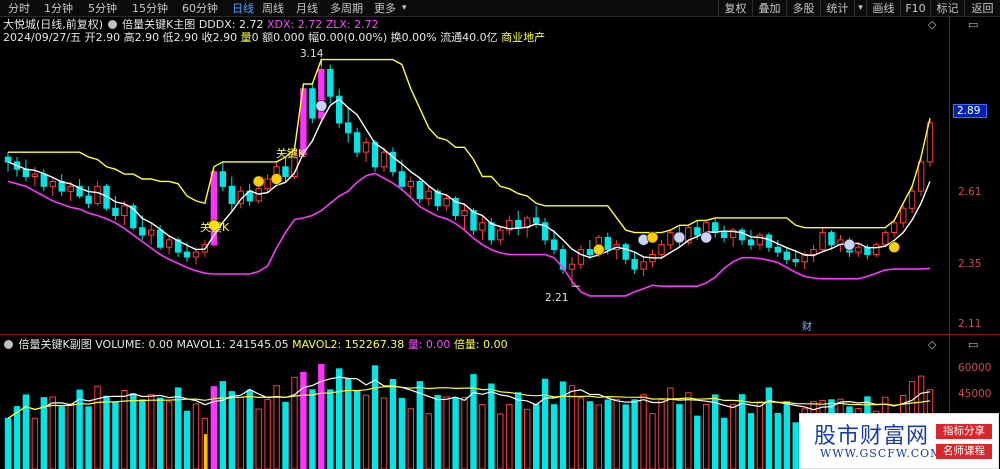 This screenshot has height=469, width=1000. Describe the element at coordinates (215, 227) in the screenshot. I see `key-k-label-1: 关键K` at that location.